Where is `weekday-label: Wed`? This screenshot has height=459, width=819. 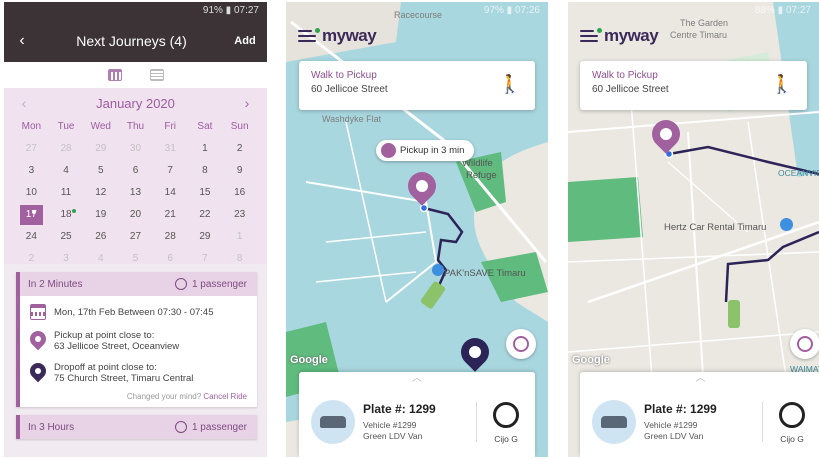 weekday-label: Wed is located at coordinates (100, 126).